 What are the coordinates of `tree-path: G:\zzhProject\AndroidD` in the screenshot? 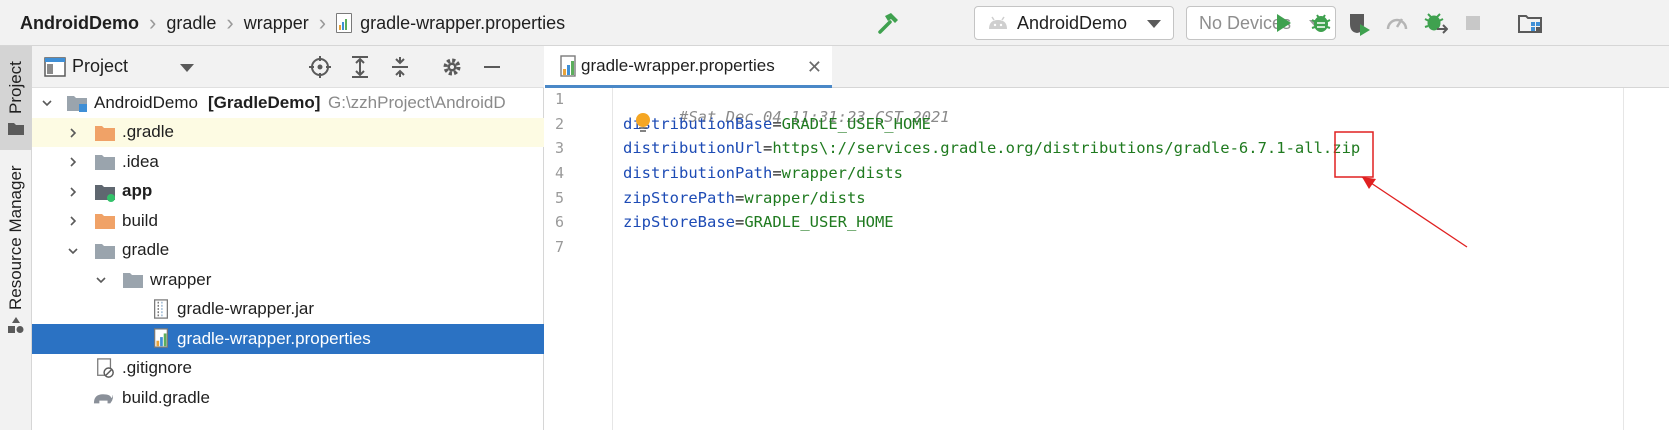 It's located at (417, 102).